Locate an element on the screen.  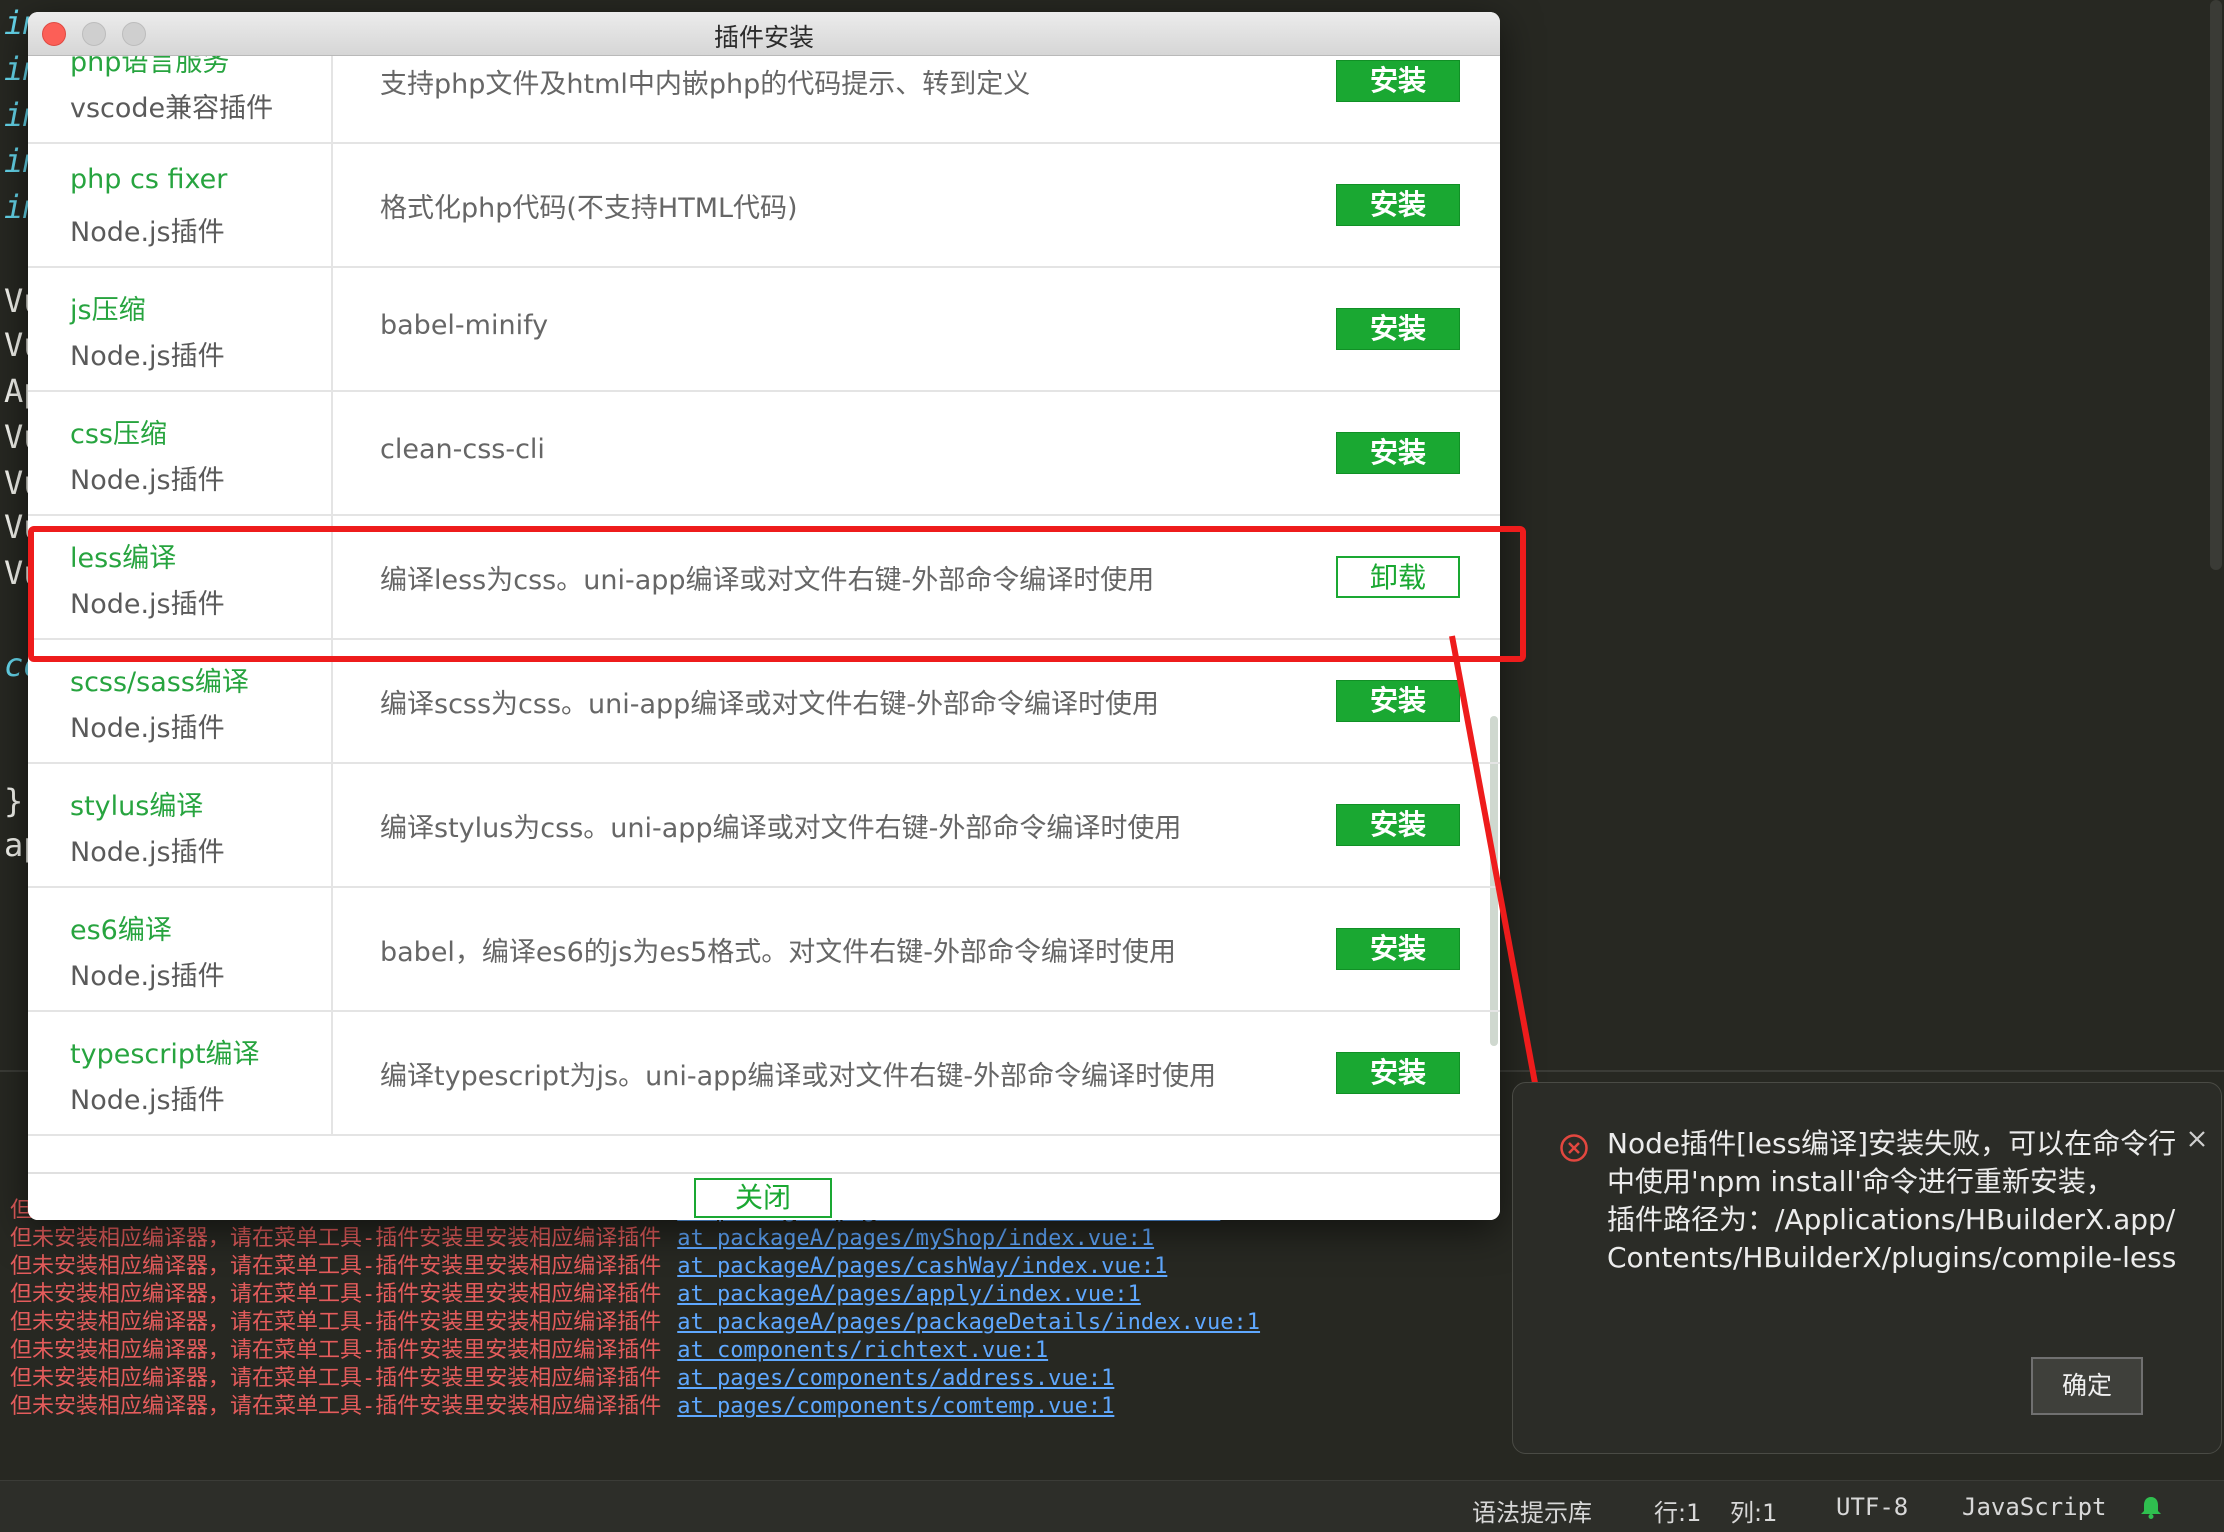
dialog-footer: 关闭 is located at coordinates (764, 1196).